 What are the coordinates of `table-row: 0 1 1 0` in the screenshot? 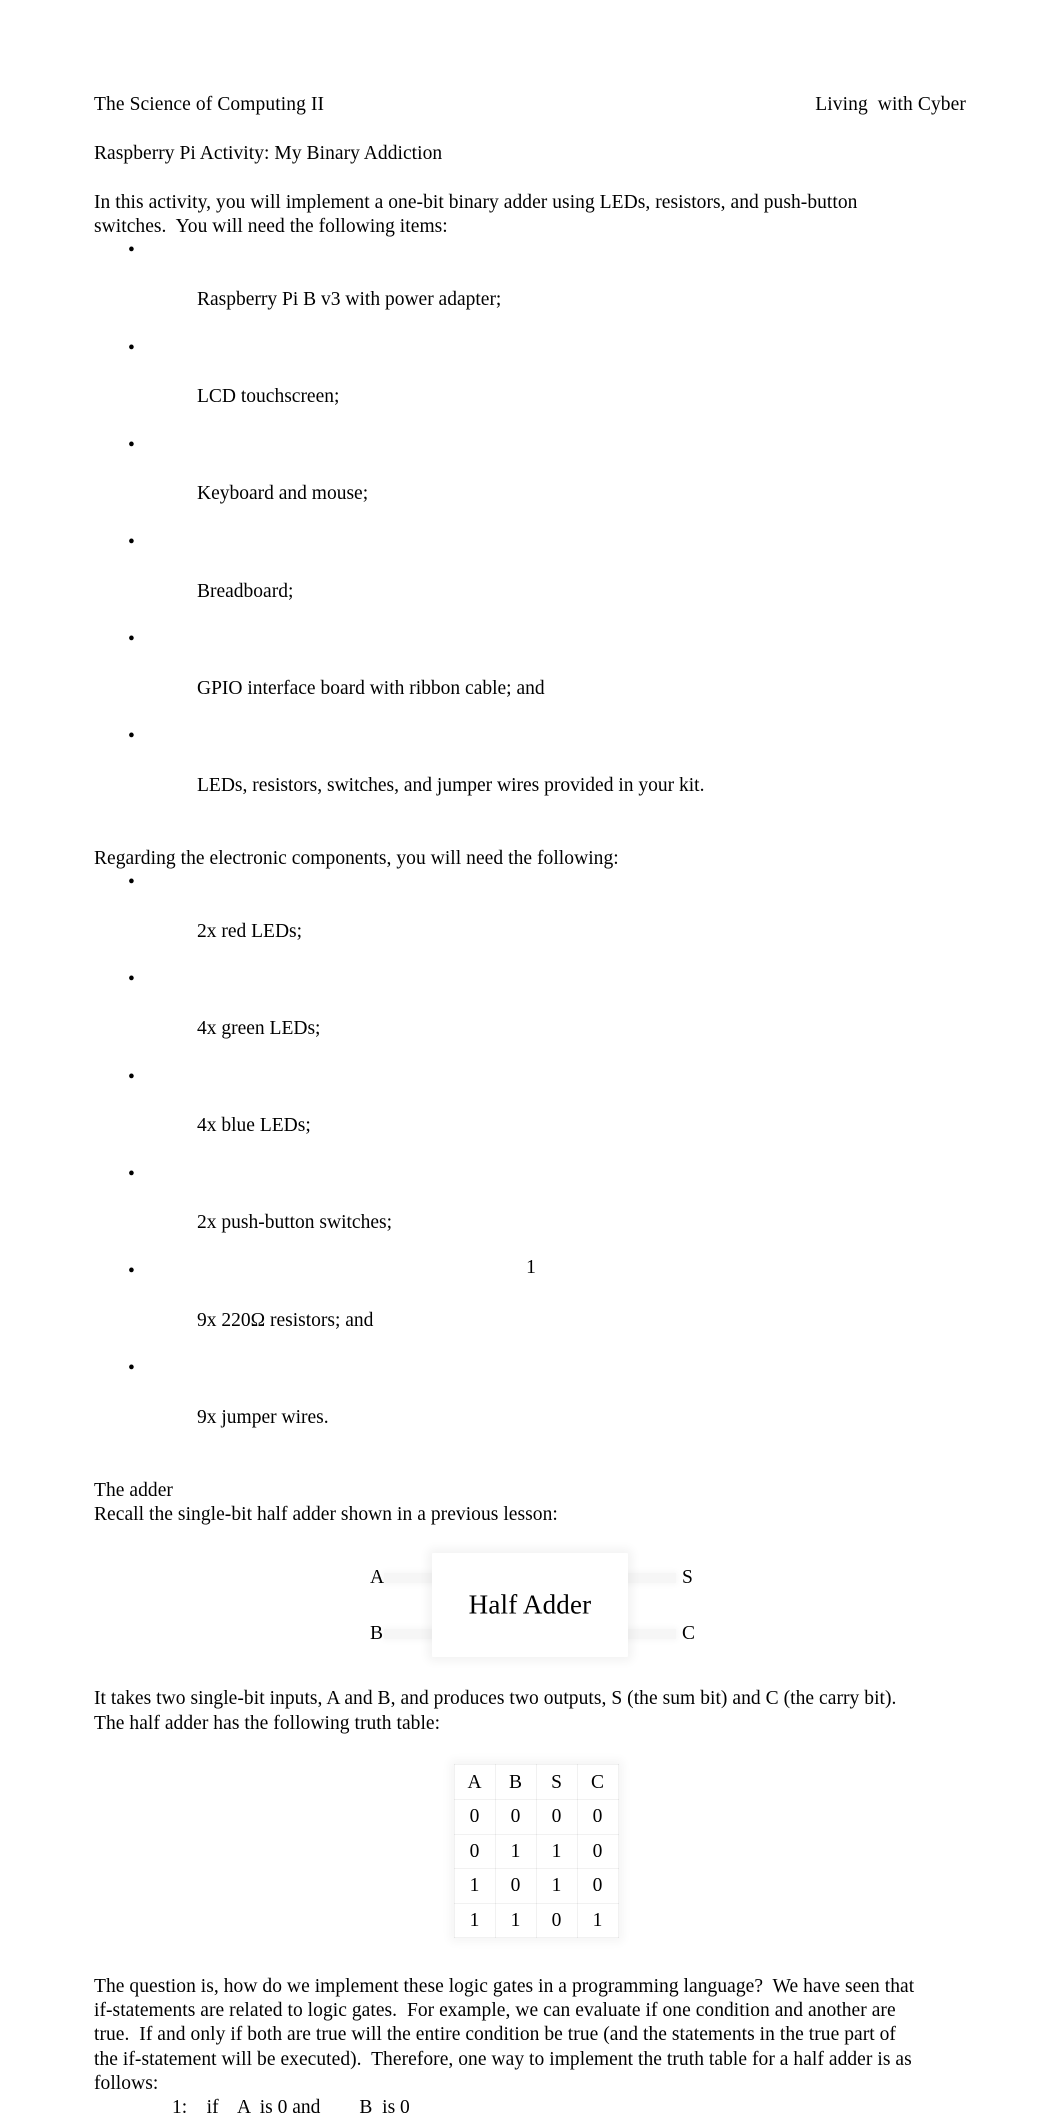 It's located at (536, 1851).